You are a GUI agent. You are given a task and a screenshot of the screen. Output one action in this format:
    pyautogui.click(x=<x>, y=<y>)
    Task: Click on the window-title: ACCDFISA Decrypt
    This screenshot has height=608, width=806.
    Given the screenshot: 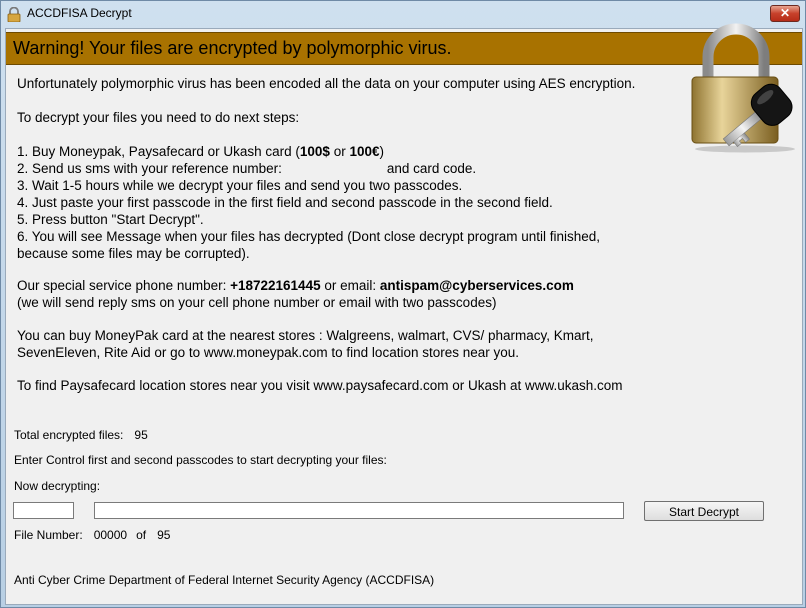 What is the action you would take?
    pyautogui.click(x=79, y=13)
    